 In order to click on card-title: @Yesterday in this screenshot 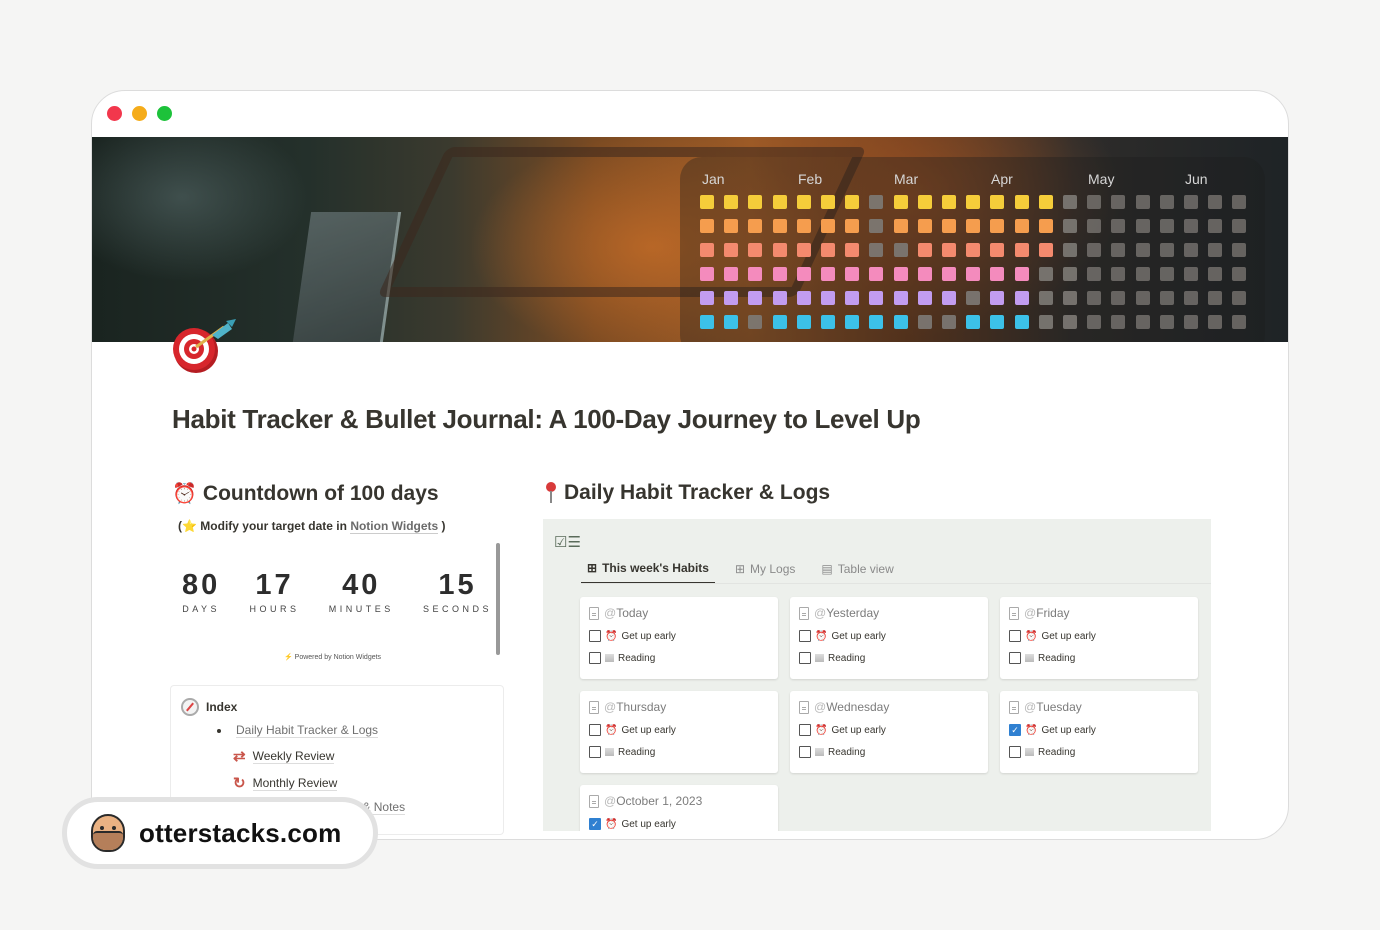, I will do `click(839, 613)`.